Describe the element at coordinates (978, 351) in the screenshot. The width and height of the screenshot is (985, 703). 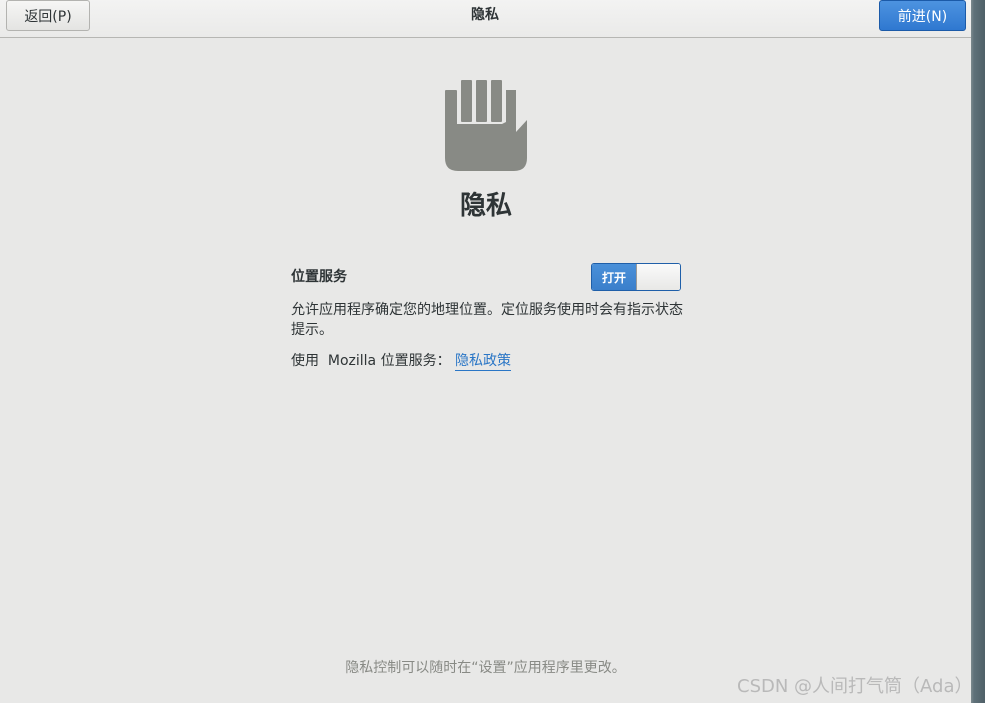
I see `desktop-edge` at that location.